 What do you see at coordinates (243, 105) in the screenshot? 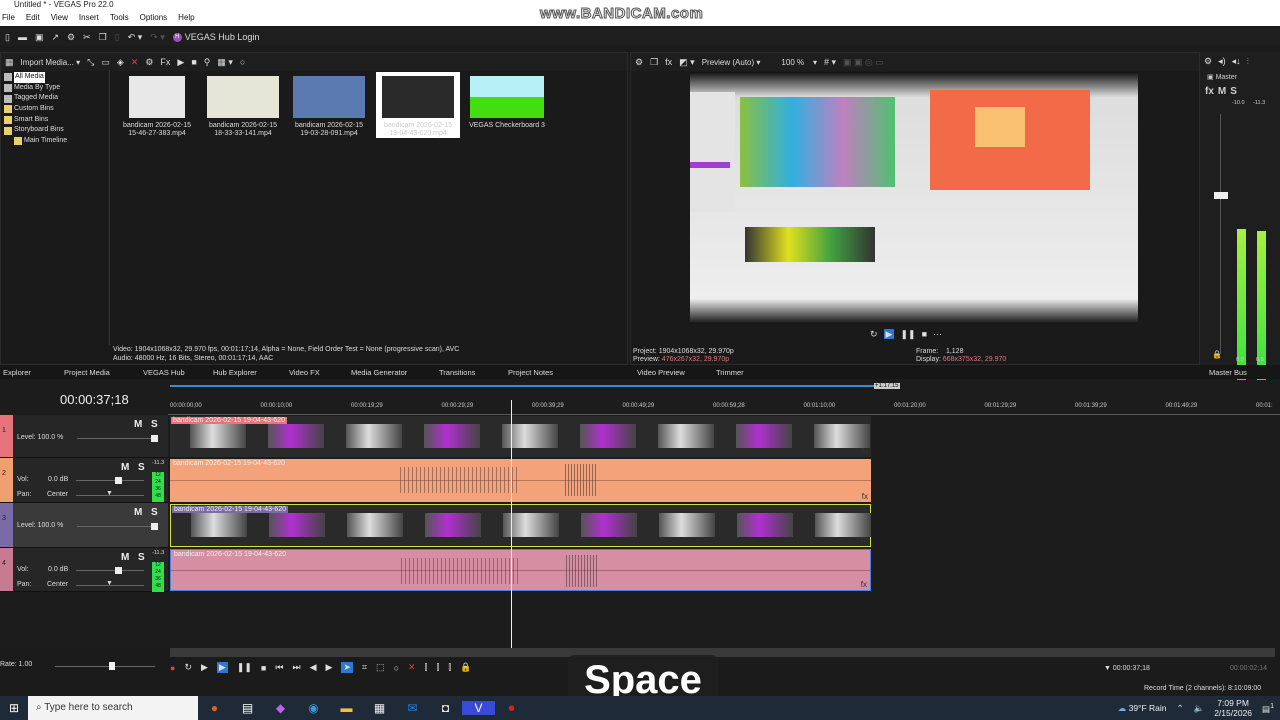
I see `media-item: bandicam 2026-02-15 18-33-33-141.mp4` at bounding box center [243, 105].